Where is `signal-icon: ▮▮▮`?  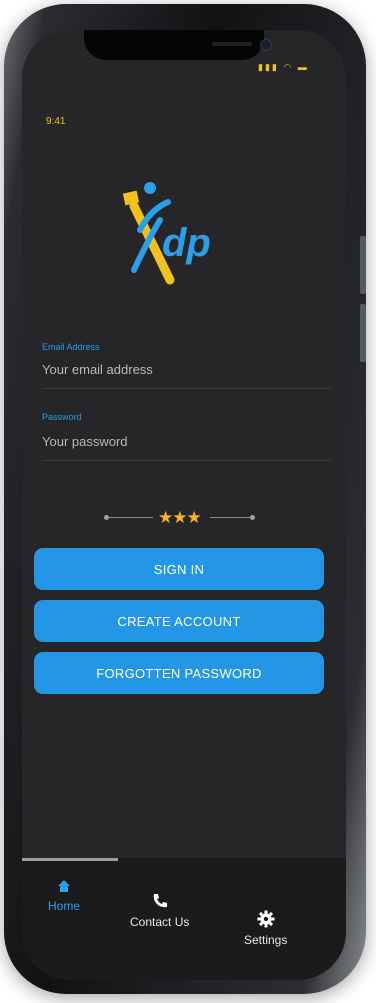
signal-icon: ▮▮▮ is located at coordinates (268, 67).